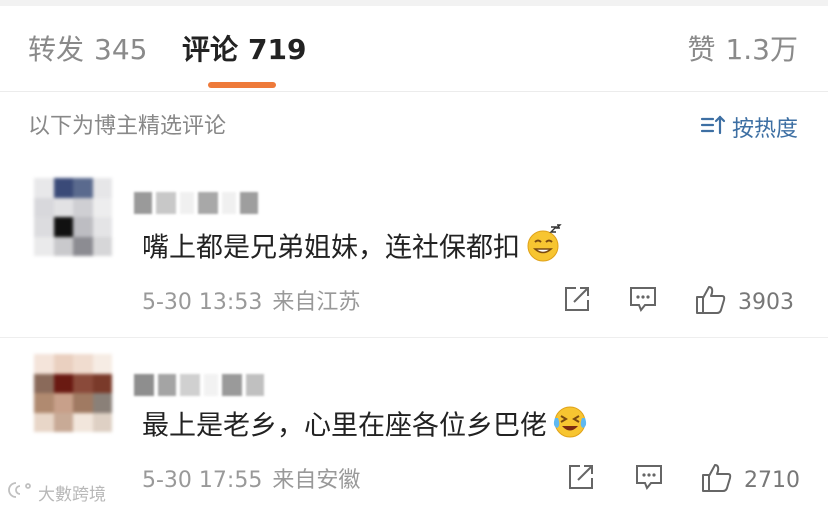  I want to click on like-count: 2710, so click(772, 480).